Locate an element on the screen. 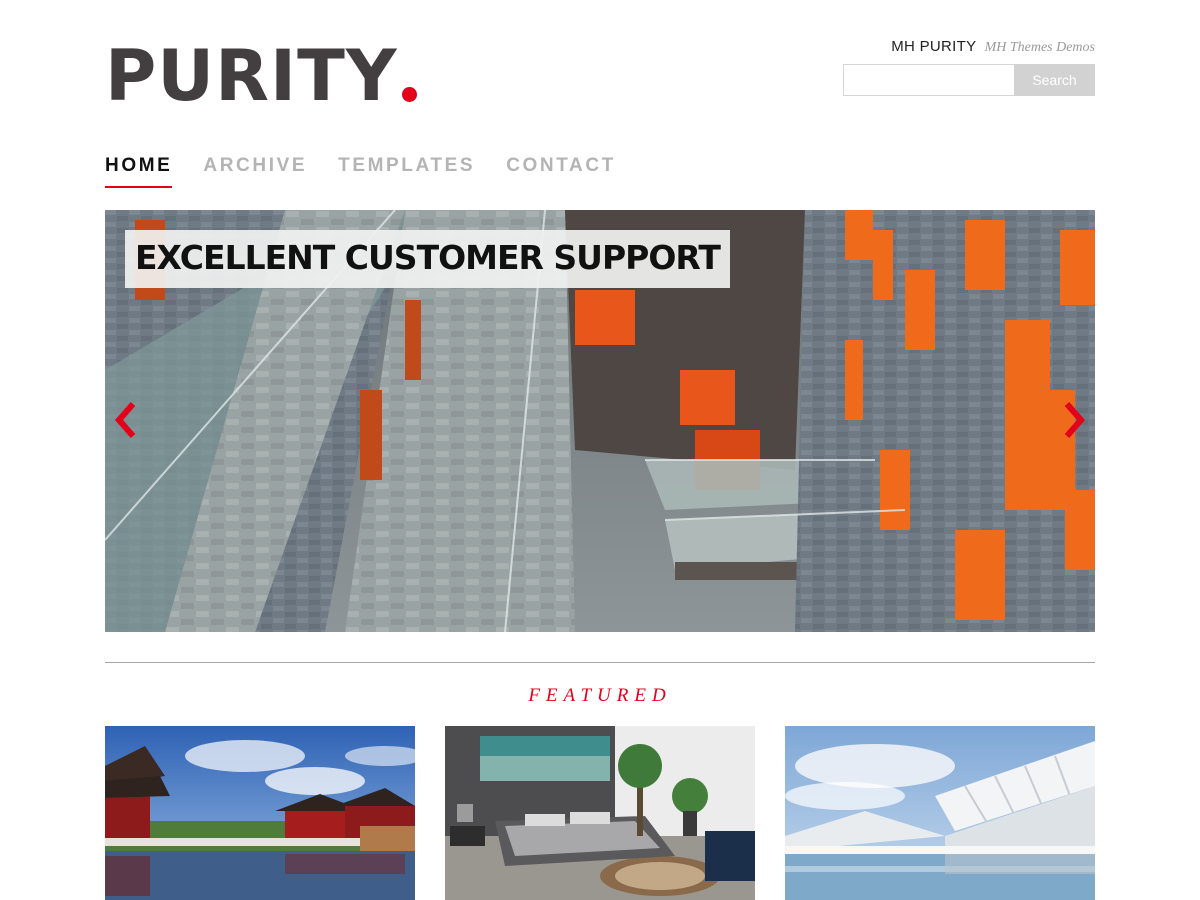 The image size is (1200, 900). site-name: MH PURITY is located at coordinates (934, 46).